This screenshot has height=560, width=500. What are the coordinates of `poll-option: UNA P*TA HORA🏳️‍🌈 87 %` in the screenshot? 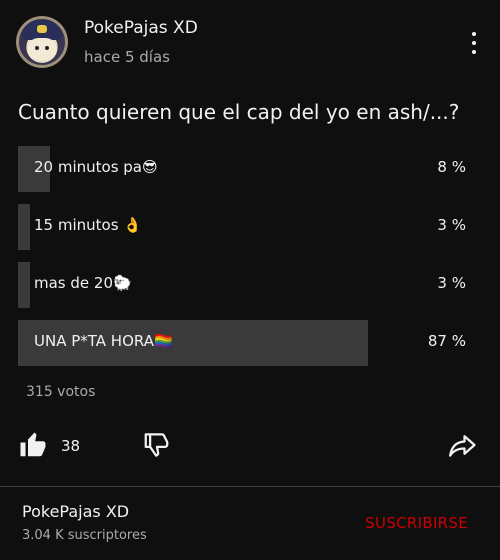 It's located at (247, 343).